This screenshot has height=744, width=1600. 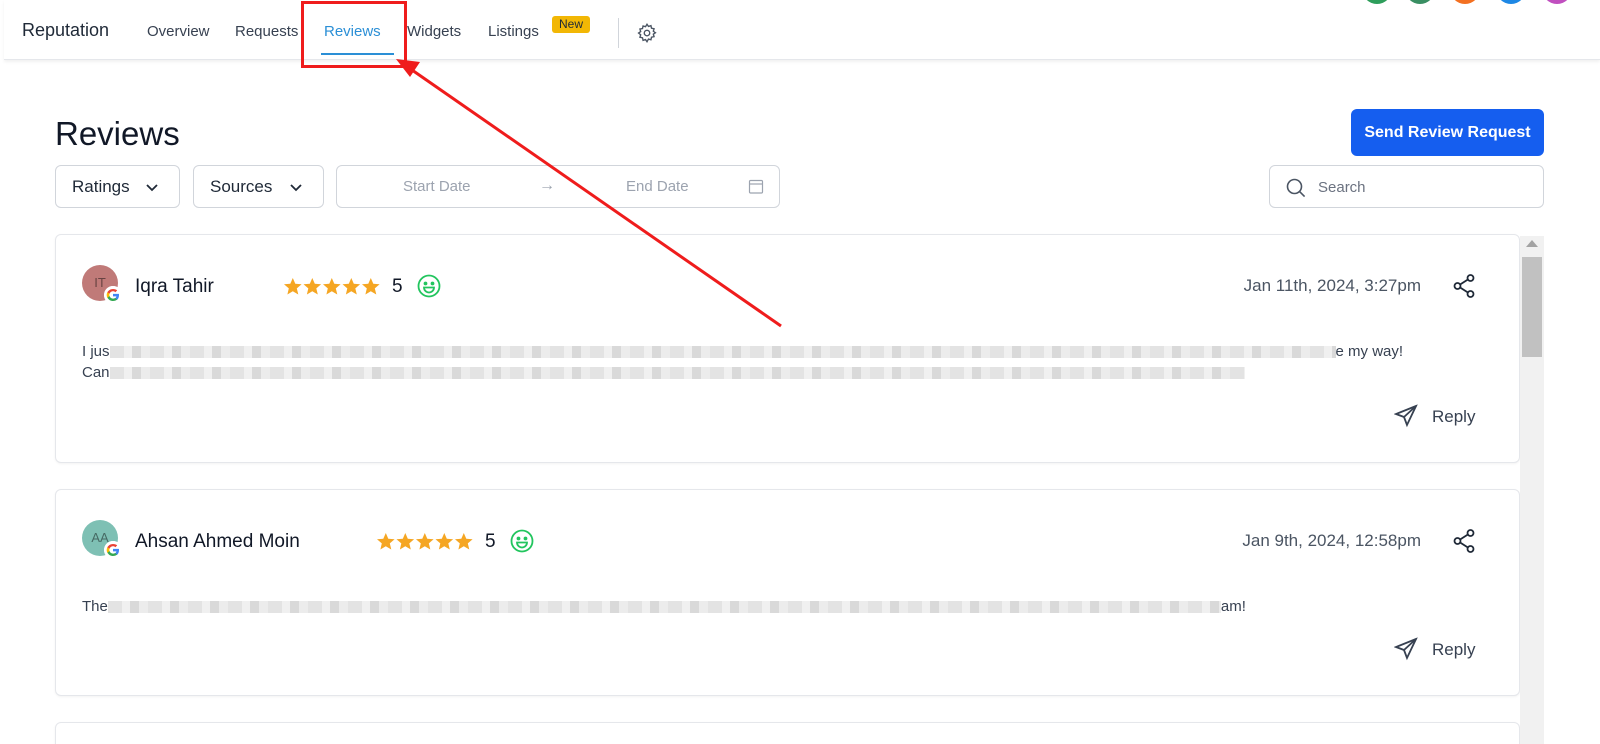 What do you see at coordinates (558, 186) in the screenshot?
I see `date-range-picker: Start Date → End Date` at bounding box center [558, 186].